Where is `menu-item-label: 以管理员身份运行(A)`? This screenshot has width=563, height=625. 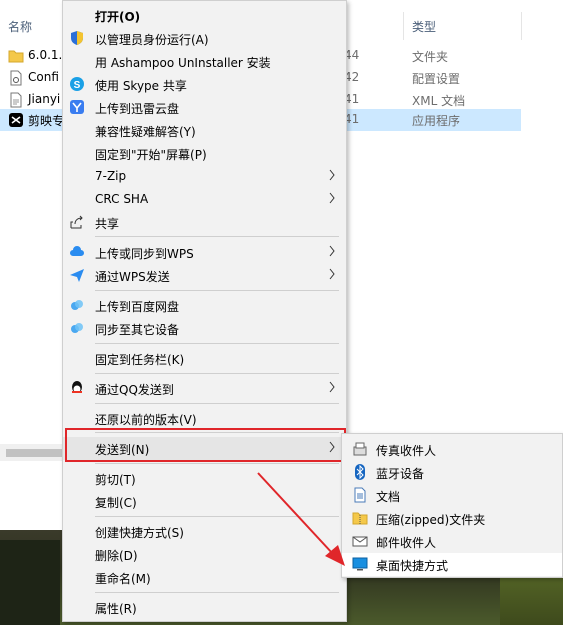
menu-item-label: 以管理员身份运行(A) is located at coordinates (152, 40).